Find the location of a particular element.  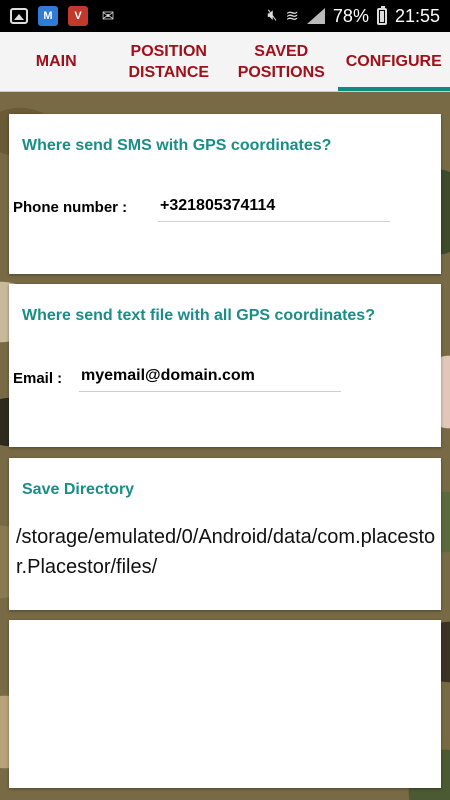

gallery-icon is located at coordinates (19, 16).